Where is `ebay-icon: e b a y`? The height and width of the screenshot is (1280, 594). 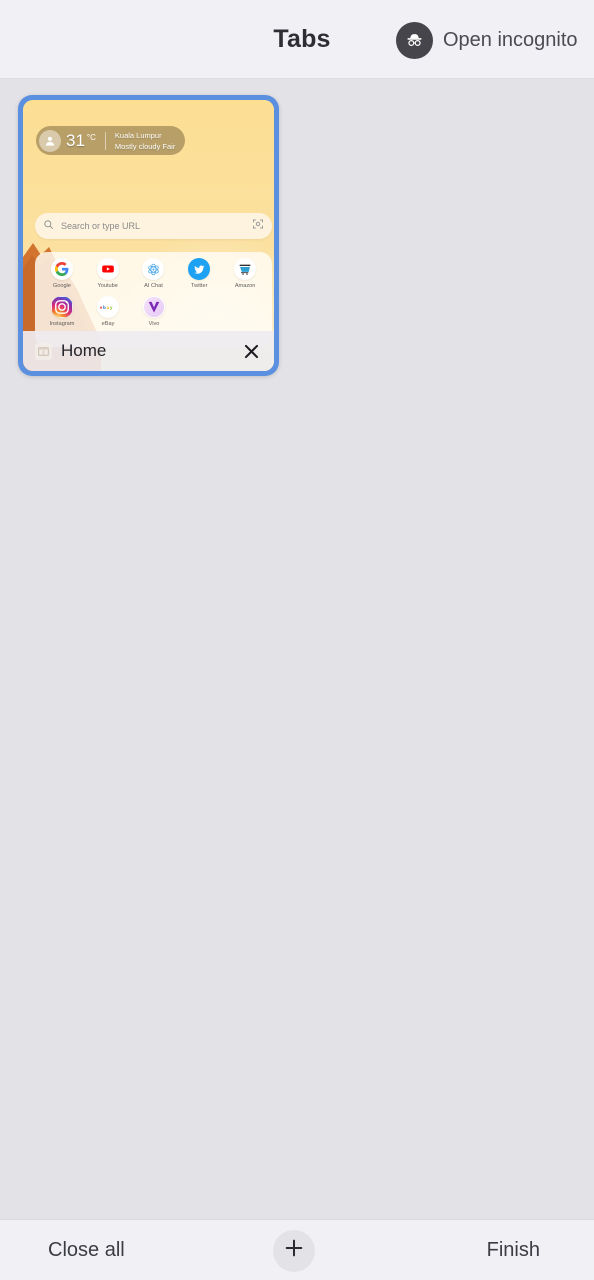
ebay-icon: e b a y is located at coordinates (108, 307).